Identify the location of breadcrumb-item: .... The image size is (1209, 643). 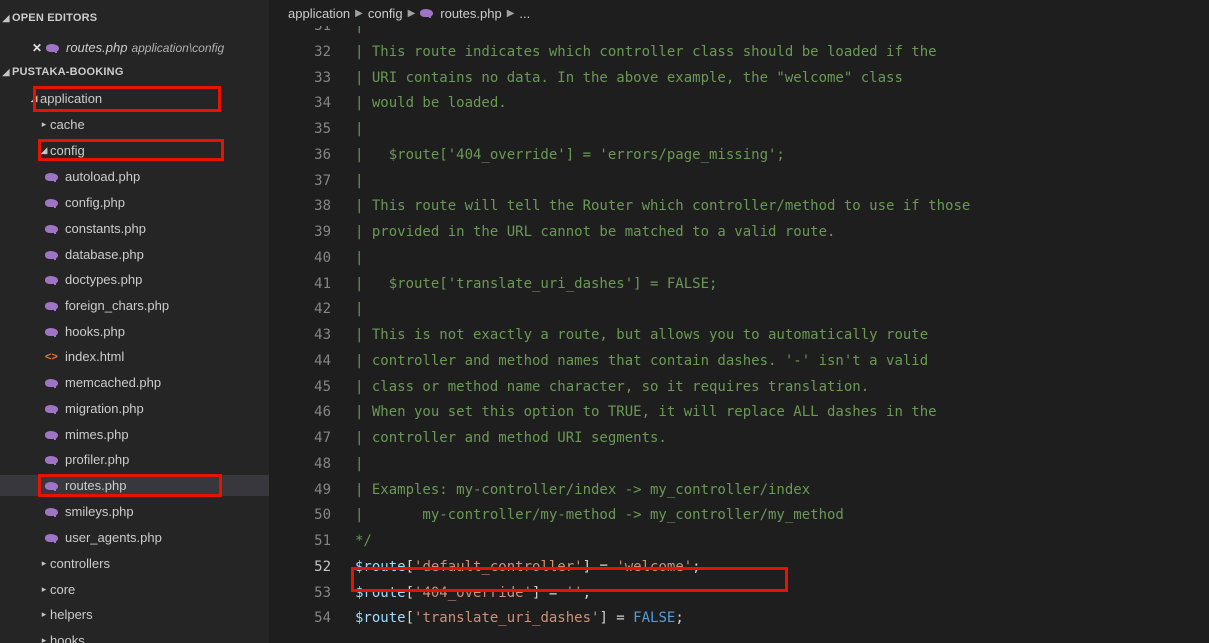
(524, 13).